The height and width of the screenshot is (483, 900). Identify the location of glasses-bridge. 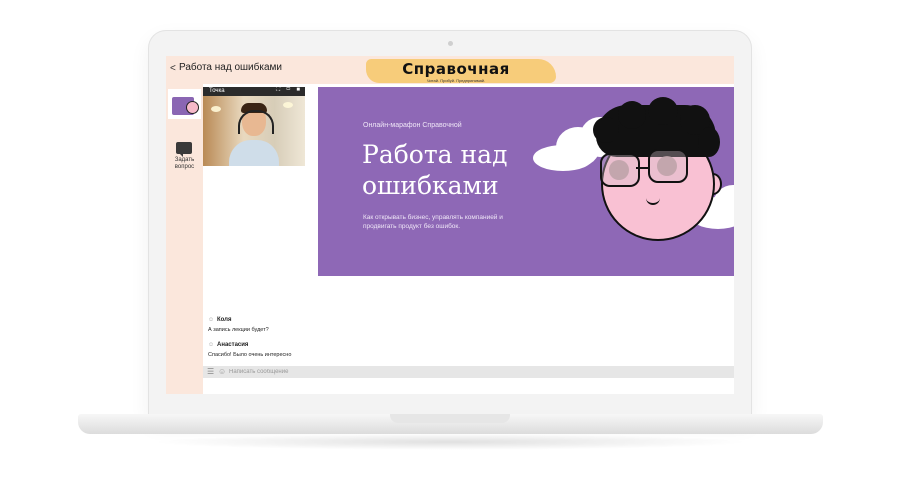
(642, 168).